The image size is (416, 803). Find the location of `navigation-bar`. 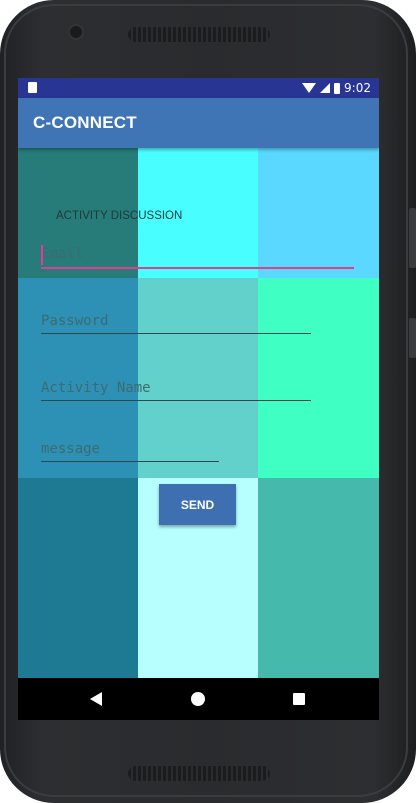

navigation-bar is located at coordinates (198, 699).